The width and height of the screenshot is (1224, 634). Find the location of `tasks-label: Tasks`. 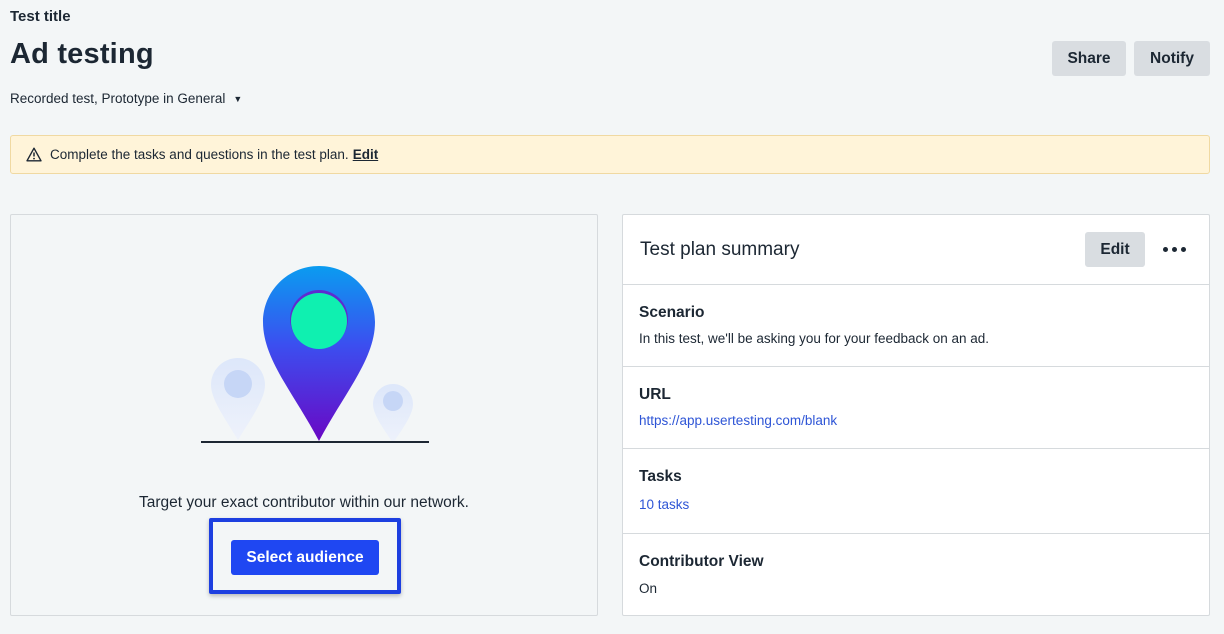

tasks-label: Tasks is located at coordinates (660, 476).